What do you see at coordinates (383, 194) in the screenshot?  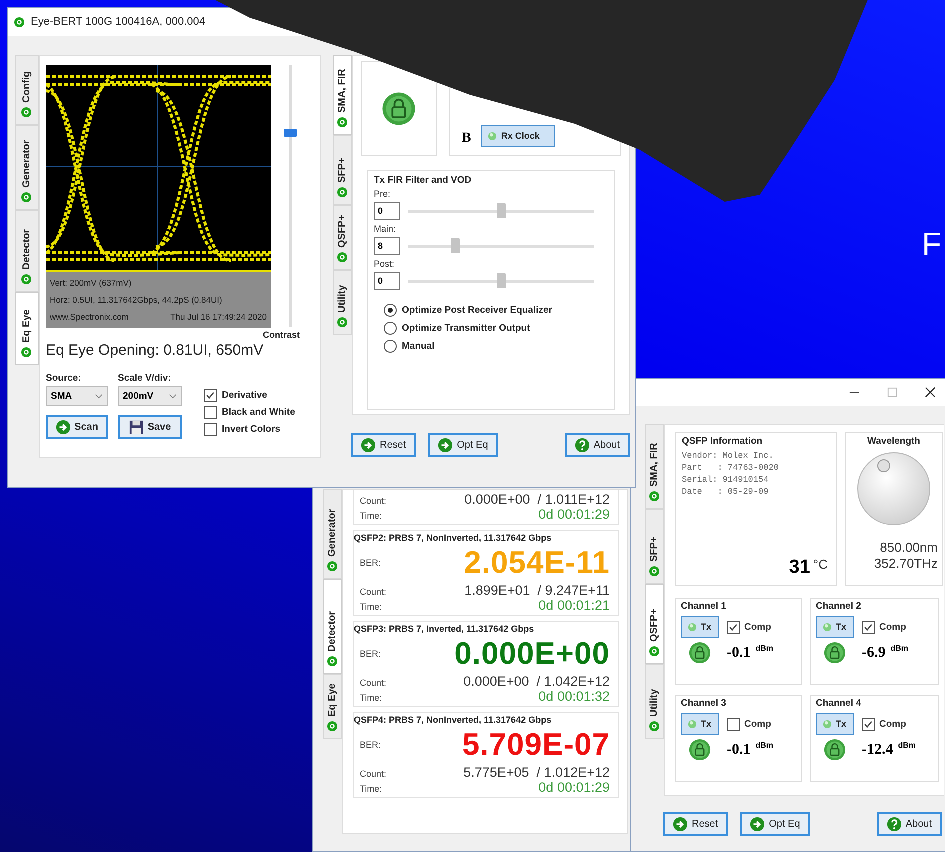 I see `slider-label: Pre:` at bounding box center [383, 194].